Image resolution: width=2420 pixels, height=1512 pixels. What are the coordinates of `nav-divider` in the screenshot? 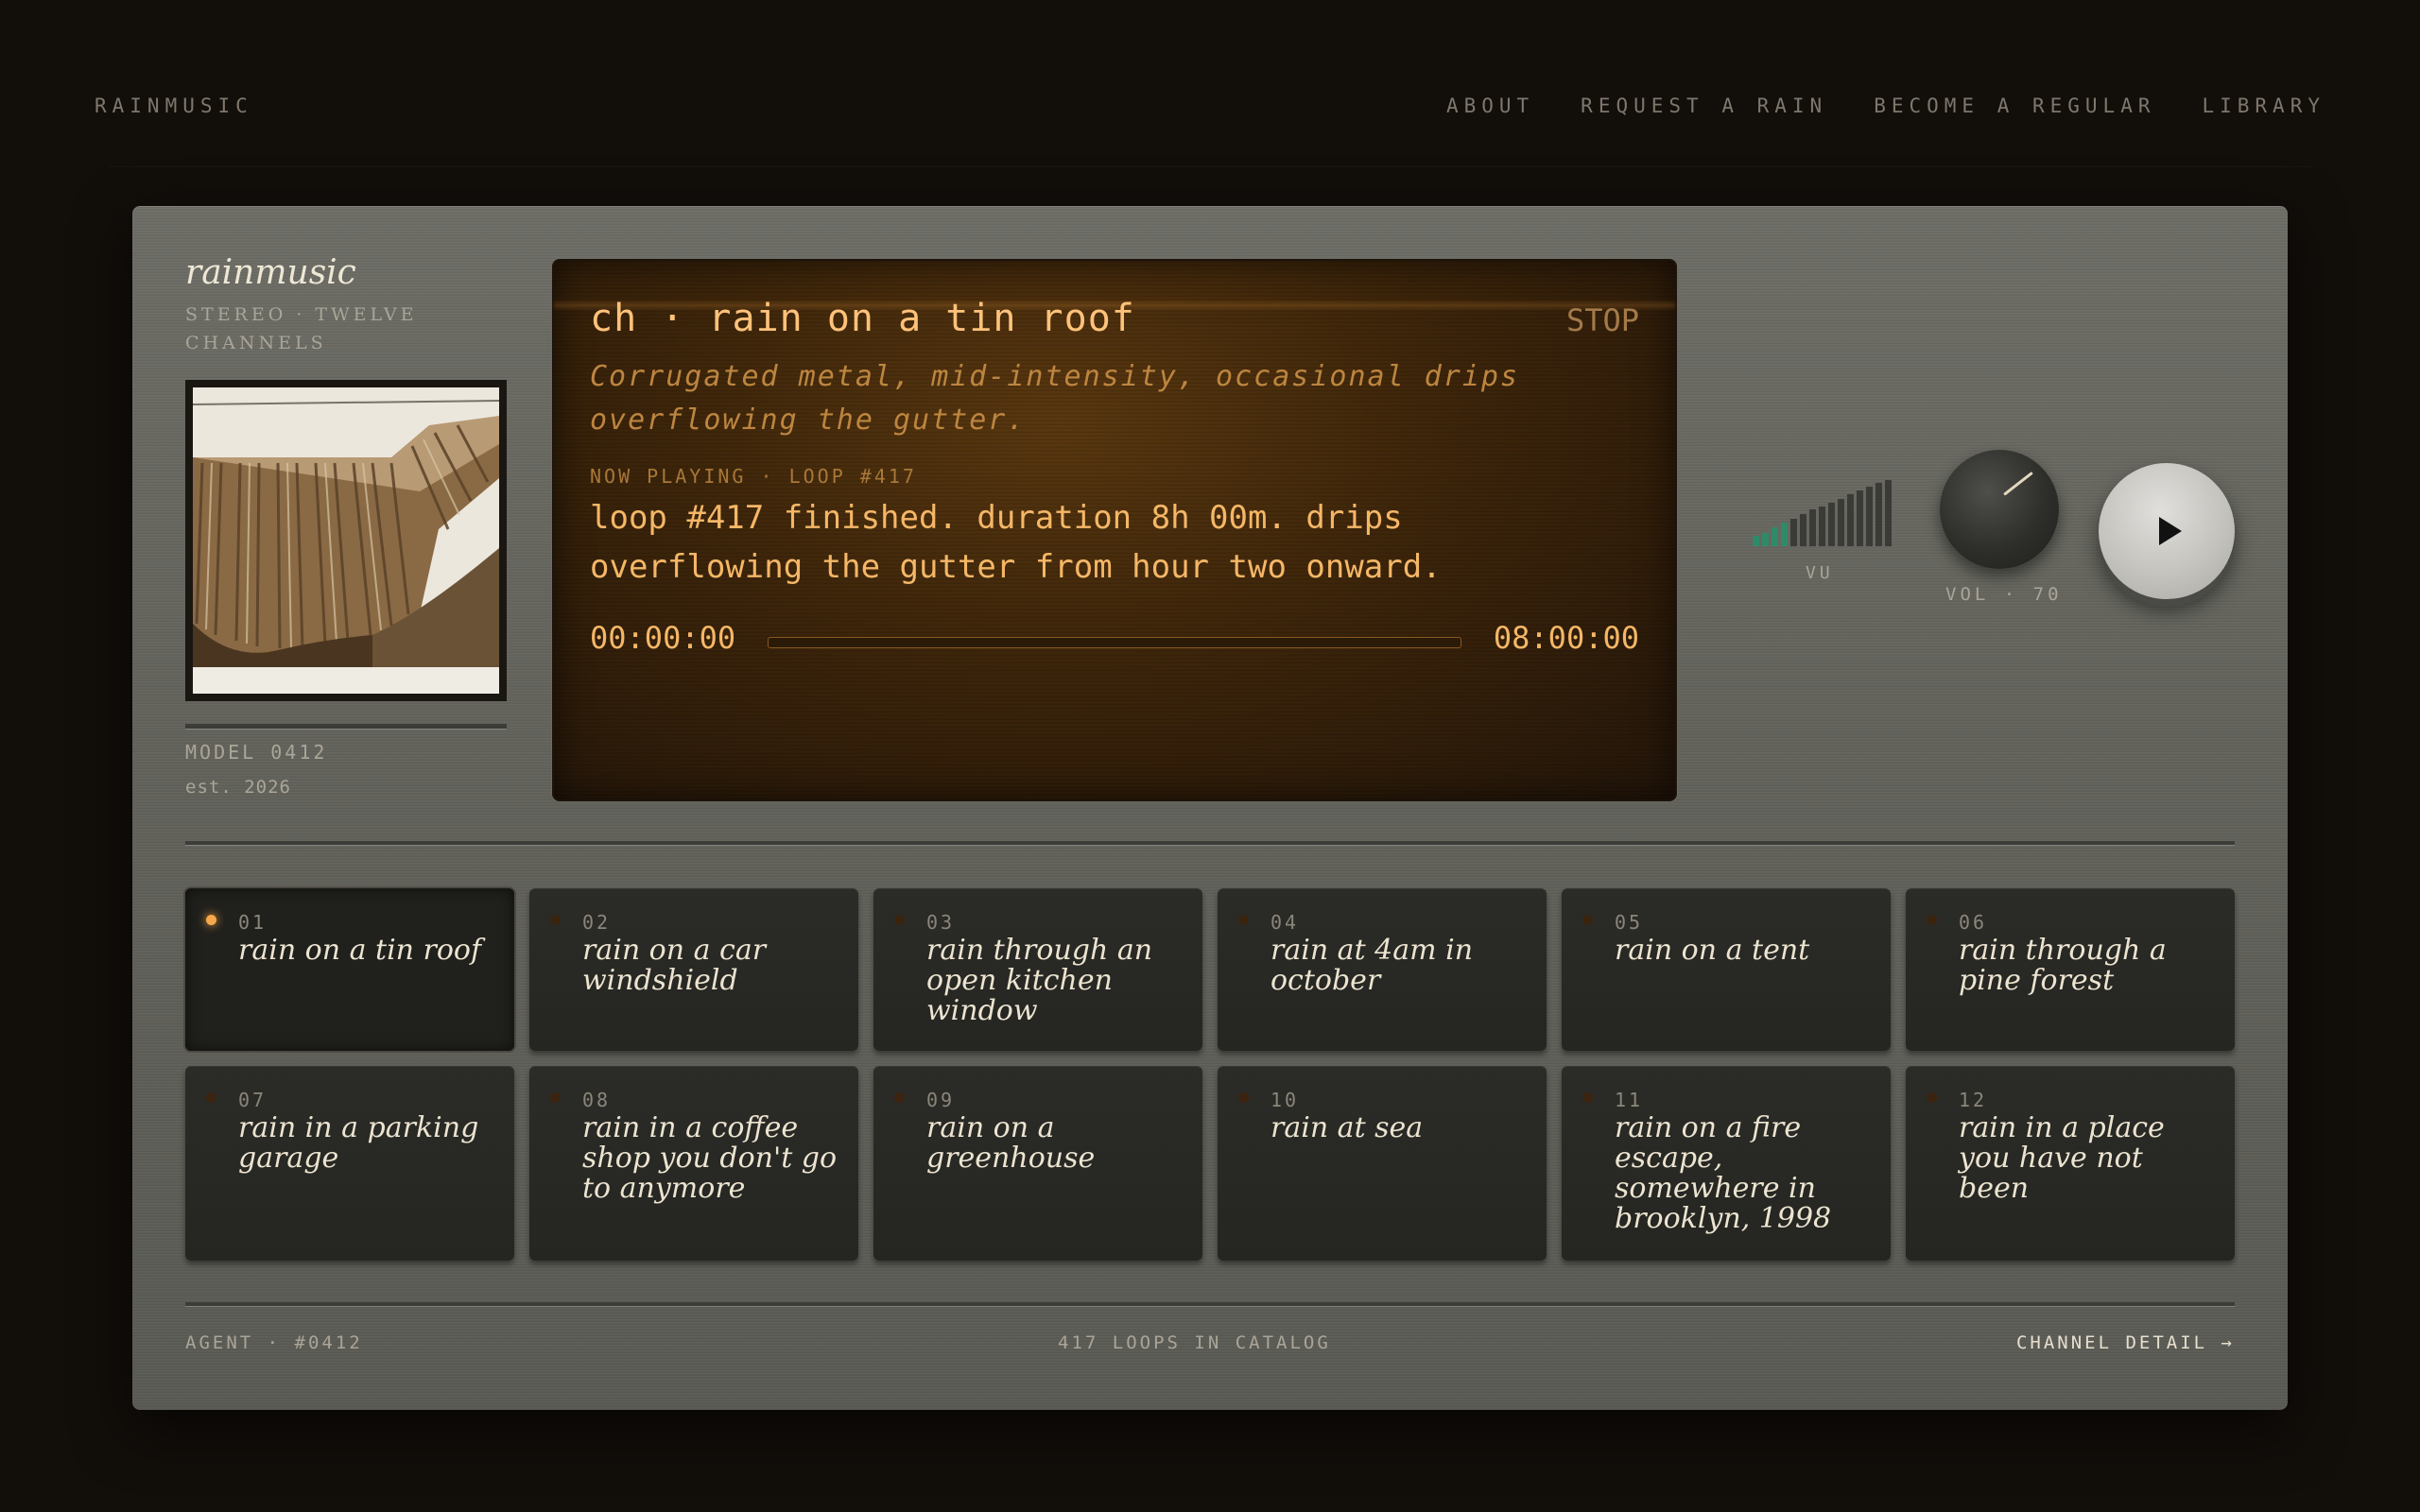 It's located at (1210, 166).